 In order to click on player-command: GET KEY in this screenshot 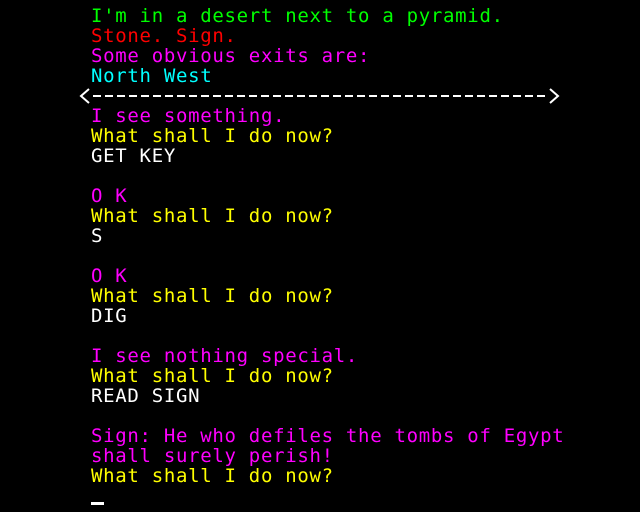, I will do `click(133, 156)`.